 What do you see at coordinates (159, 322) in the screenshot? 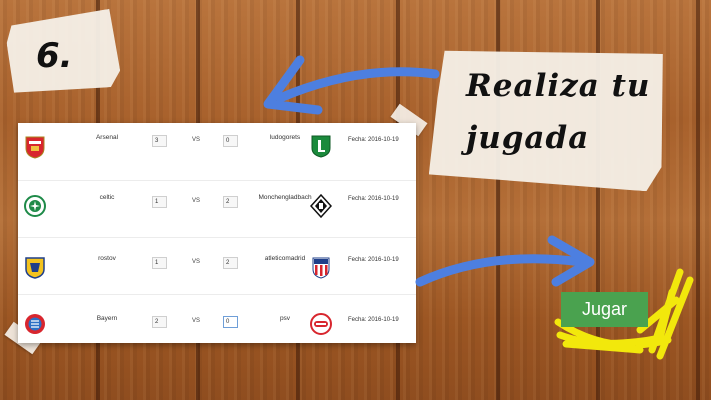
I see `home-score-input: 2` at bounding box center [159, 322].